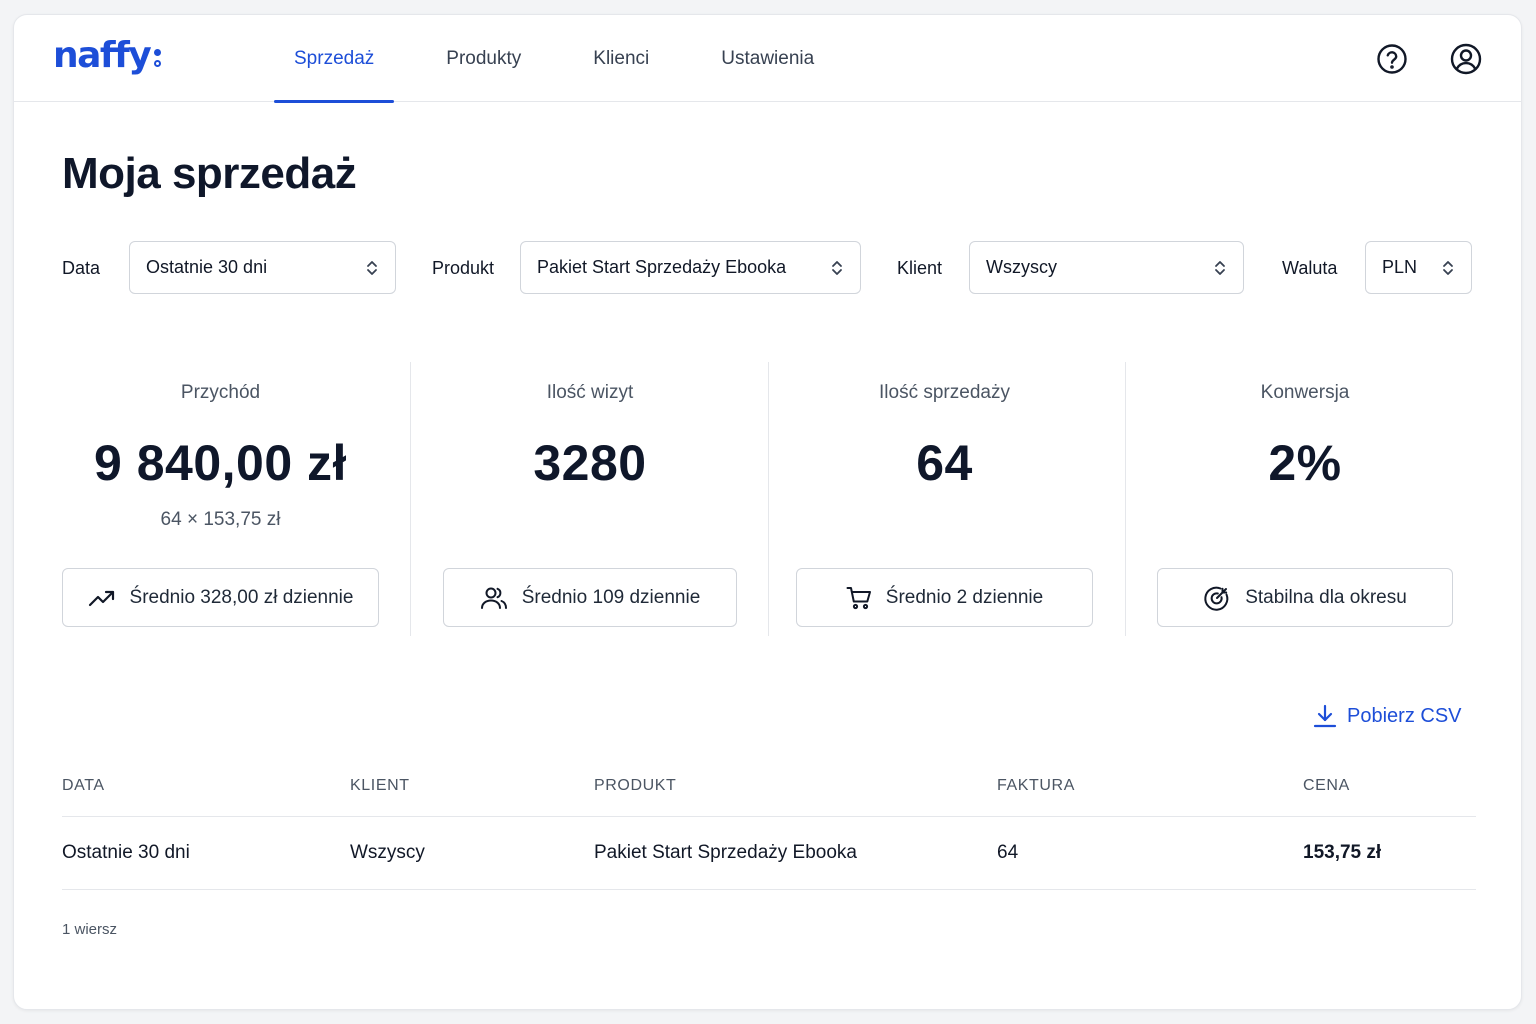 The width and height of the screenshot is (1536, 1024). What do you see at coordinates (858, 597) in the screenshot?
I see `cart-icon` at bounding box center [858, 597].